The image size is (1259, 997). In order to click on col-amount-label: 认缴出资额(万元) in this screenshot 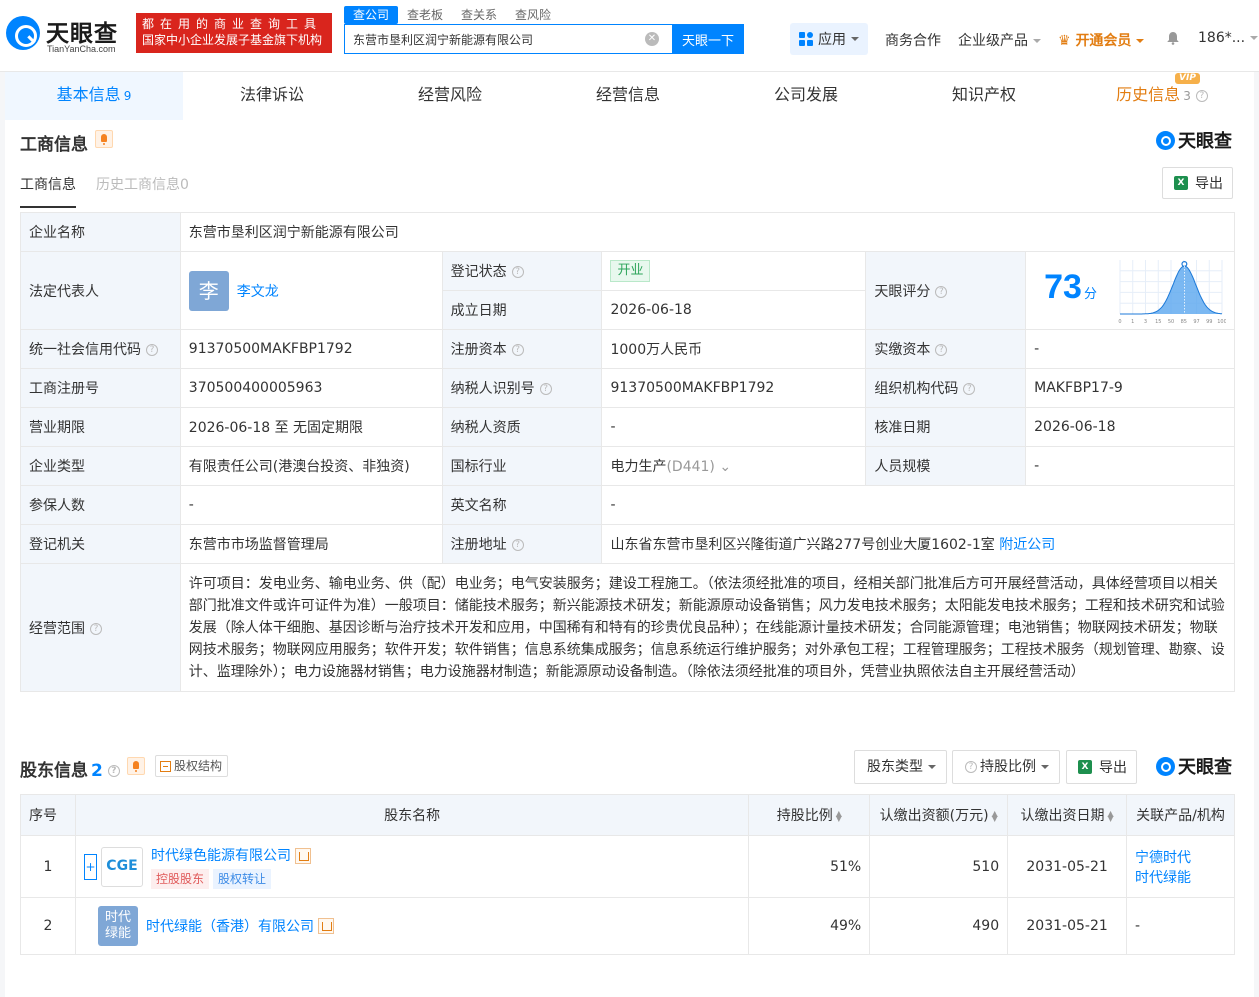, I will do `click(934, 816)`.